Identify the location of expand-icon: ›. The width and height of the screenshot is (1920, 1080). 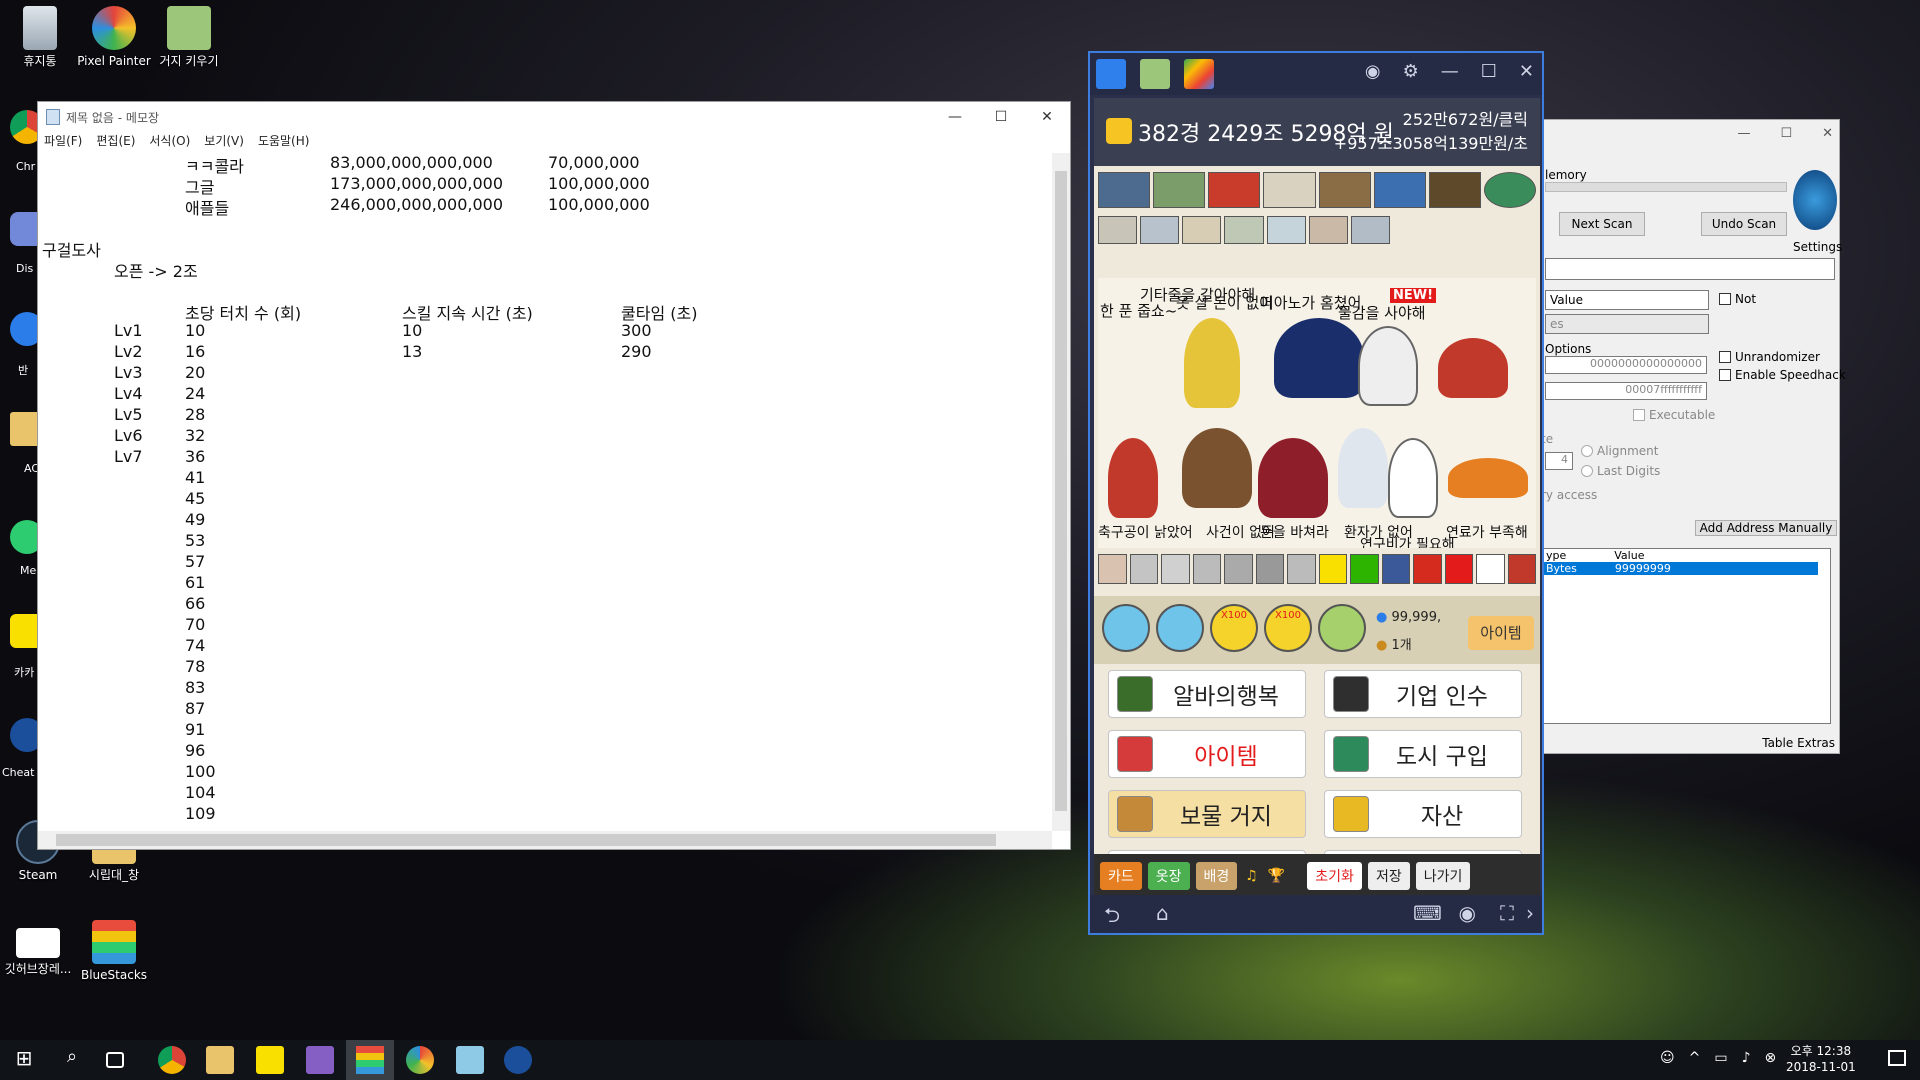
(1530, 913).